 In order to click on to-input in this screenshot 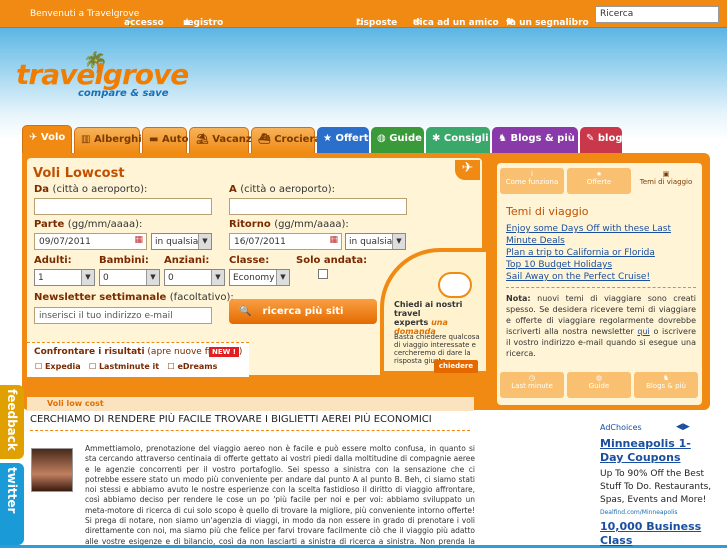, I will do `click(318, 206)`.